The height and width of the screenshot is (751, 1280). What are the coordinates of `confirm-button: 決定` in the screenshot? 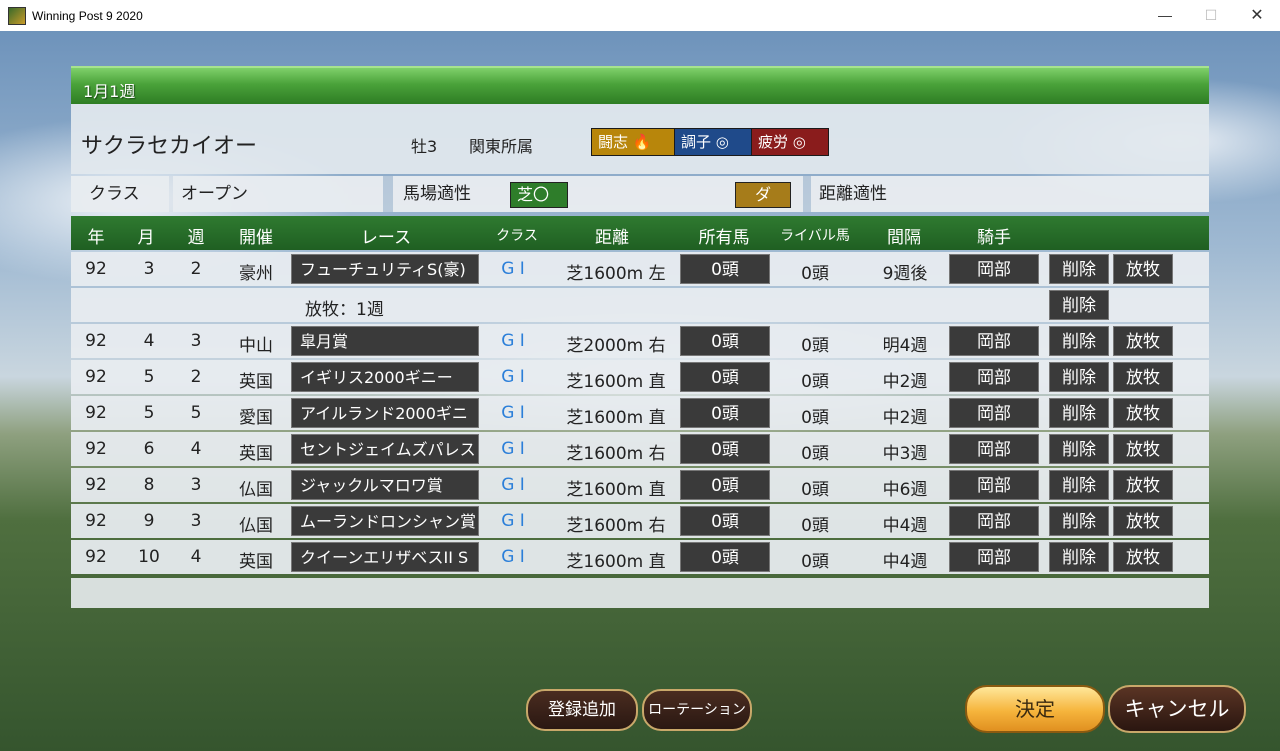 It's located at (1035, 709).